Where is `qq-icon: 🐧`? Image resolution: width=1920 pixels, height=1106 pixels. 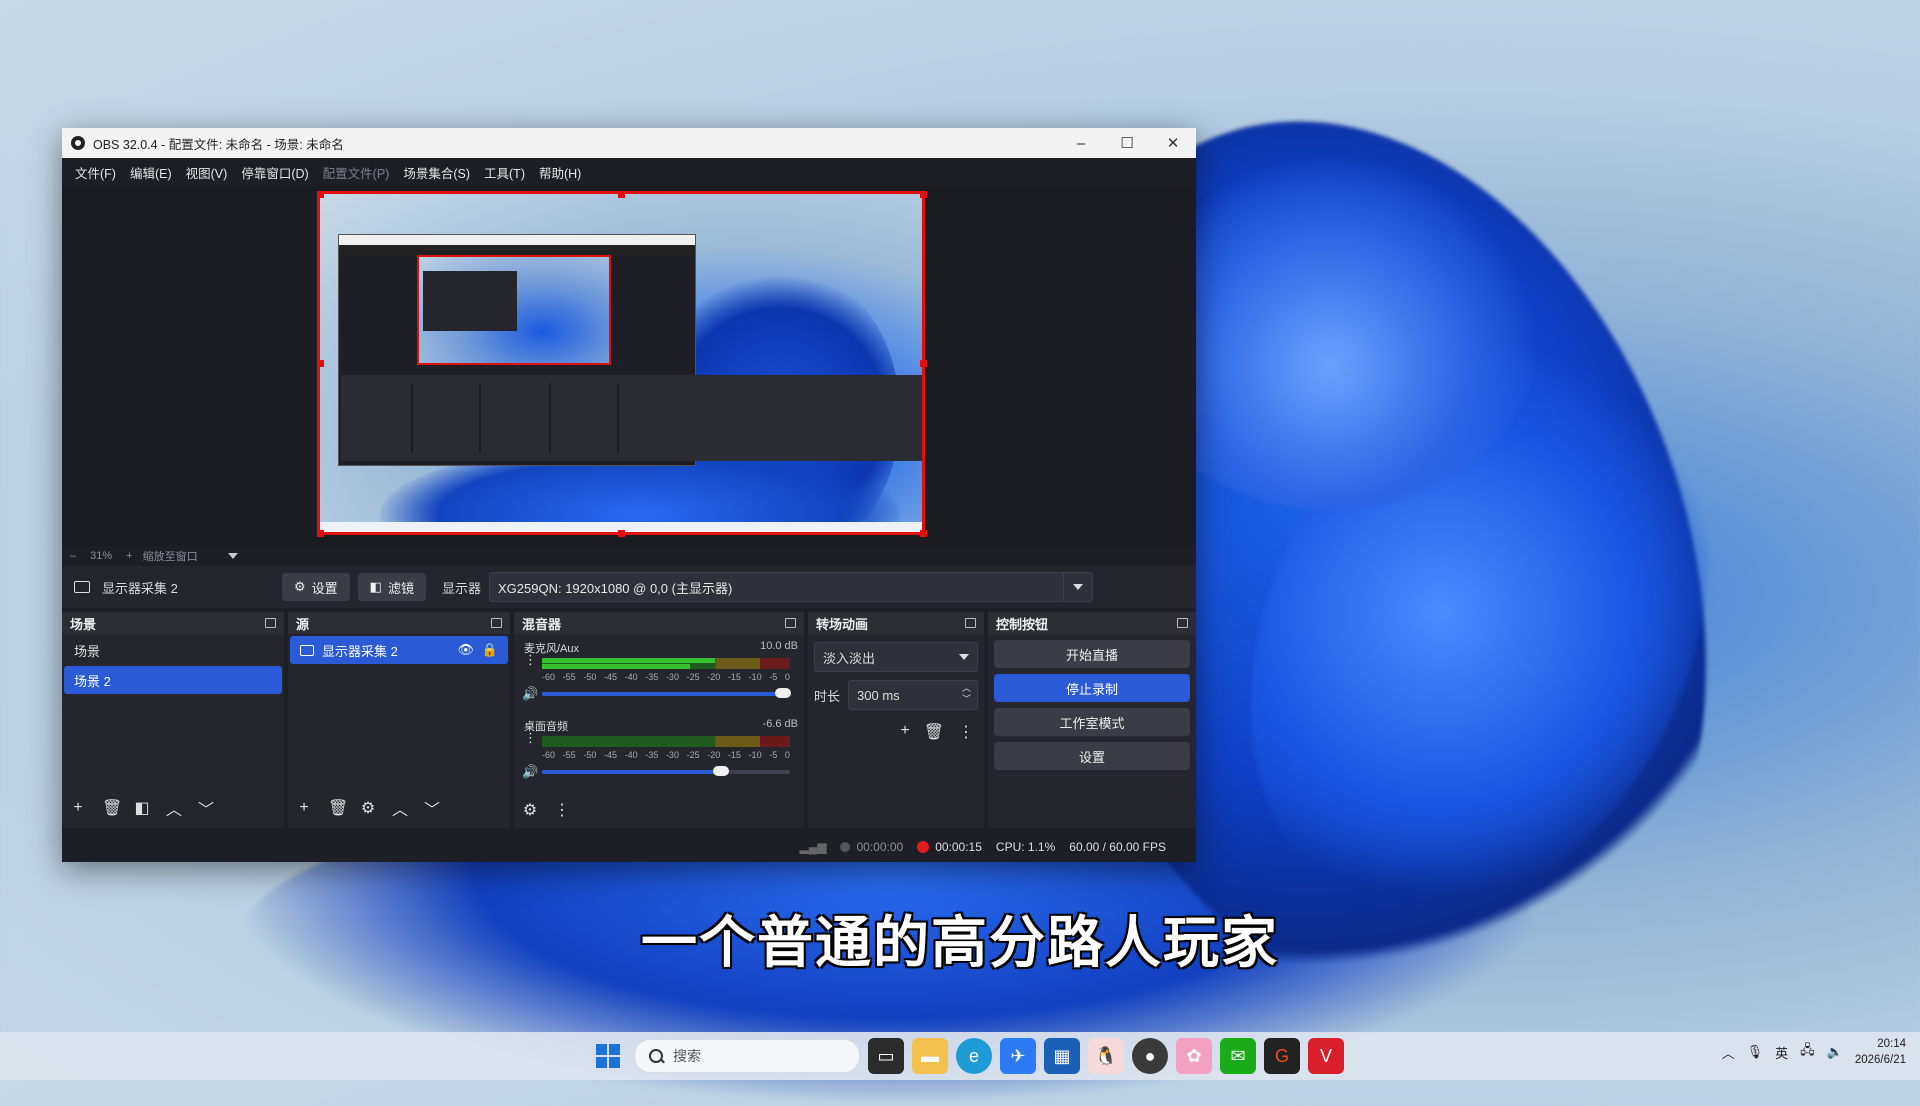 qq-icon: 🐧 is located at coordinates (1106, 1056).